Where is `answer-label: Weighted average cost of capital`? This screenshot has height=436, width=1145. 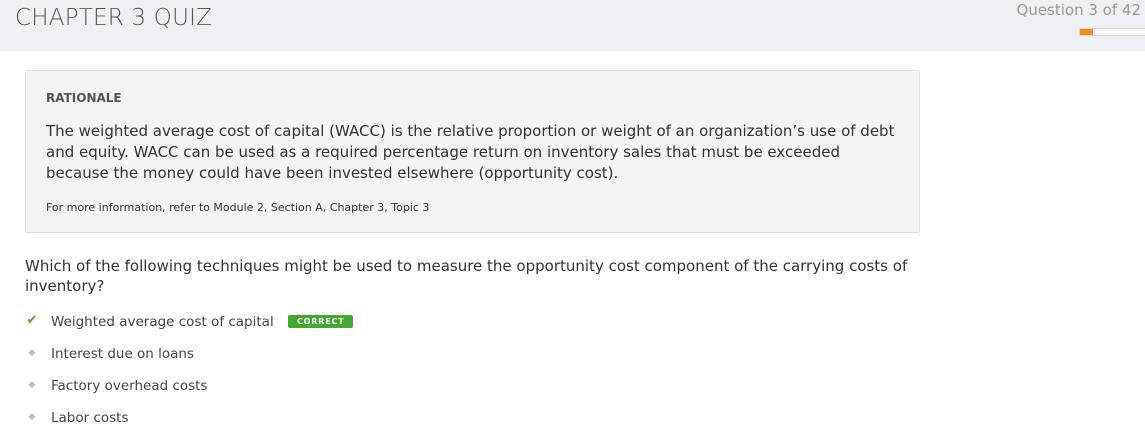 answer-label: Weighted average cost of capital is located at coordinates (162, 322).